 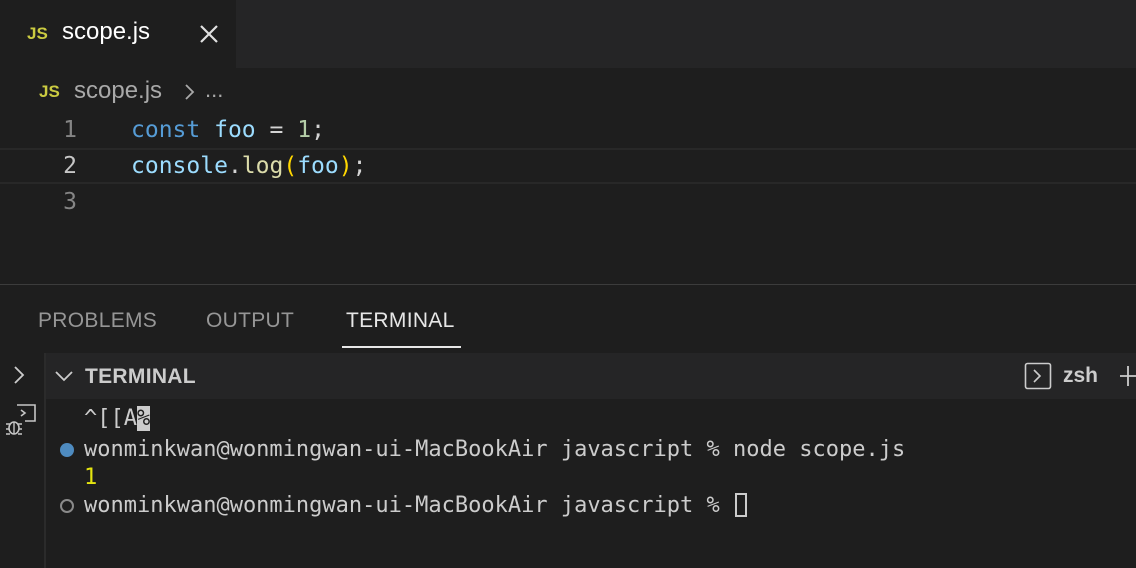 What do you see at coordinates (209, 33) in the screenshot?
I see `close-icon` at bounding box center [209, 33].